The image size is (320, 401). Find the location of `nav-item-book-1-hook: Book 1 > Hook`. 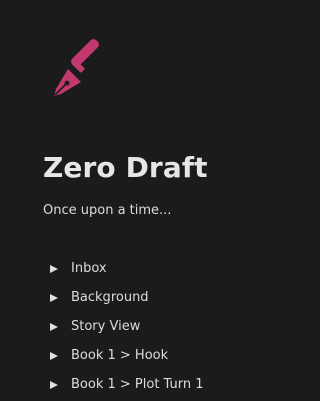

nav-item-book-1-hook: Book 1 > Hook is located at coordinates (139, 355).